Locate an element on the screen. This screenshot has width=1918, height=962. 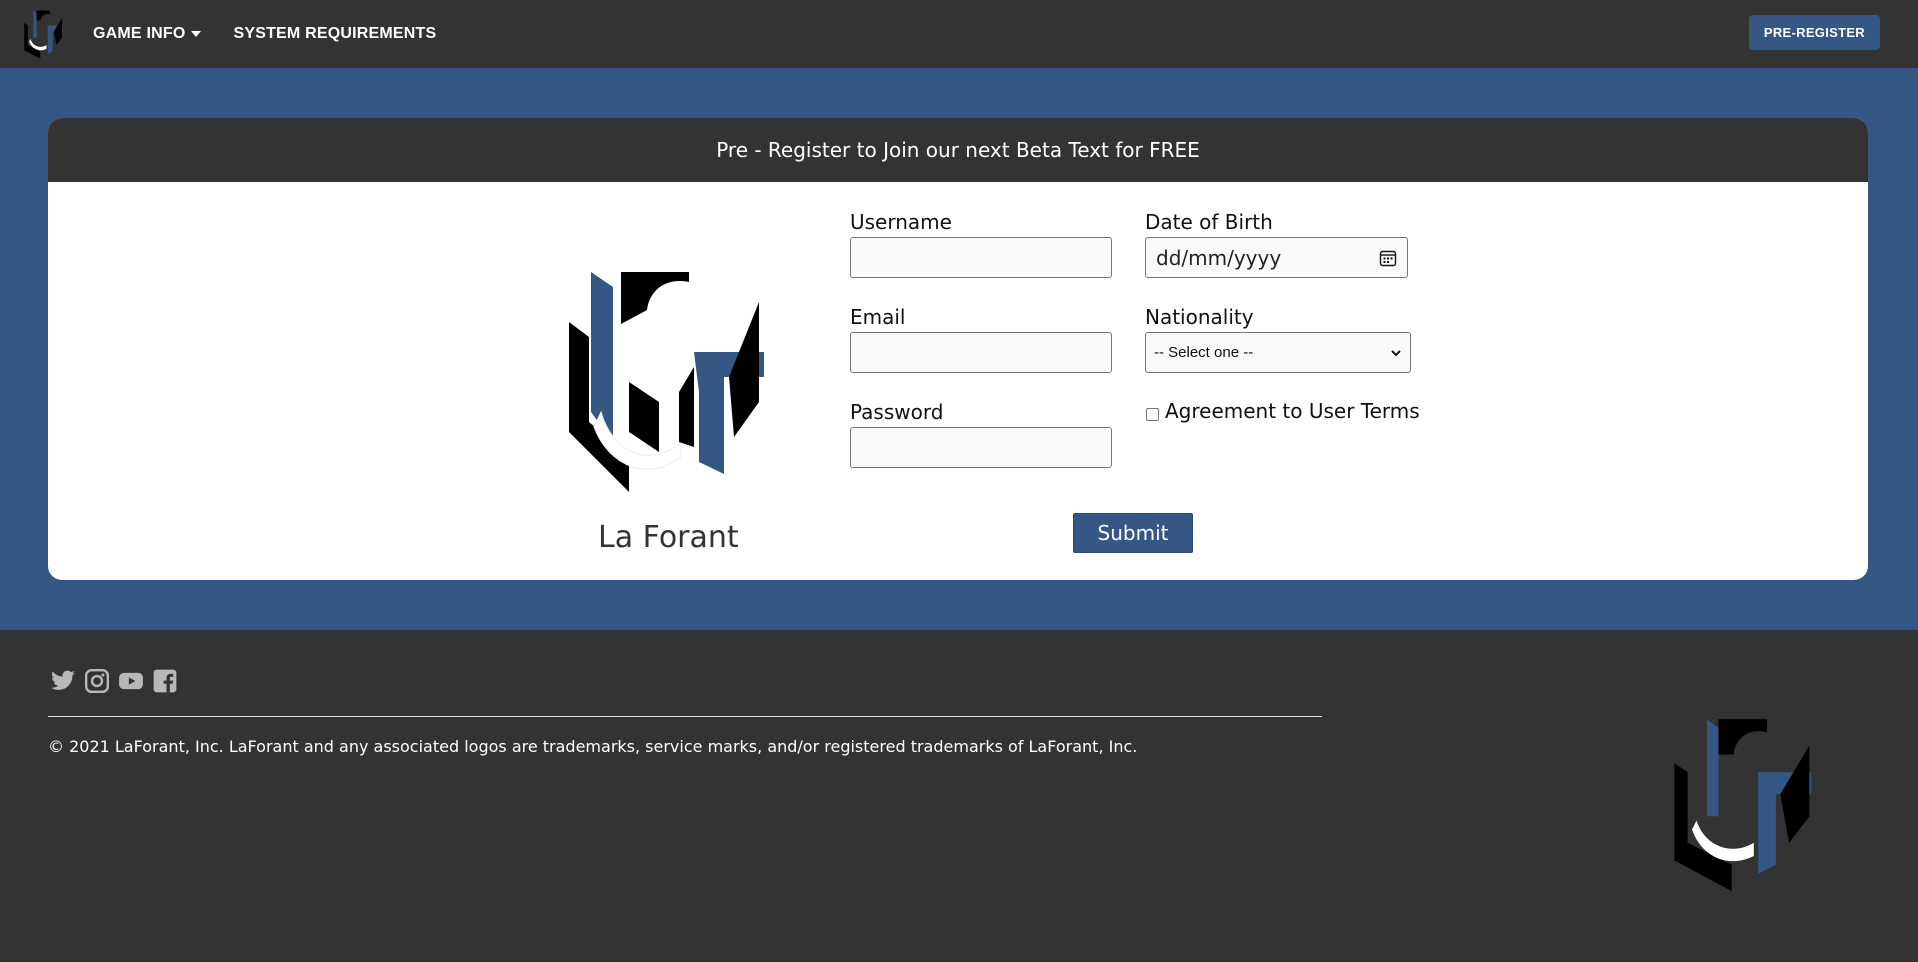
nav-system-requirements: SYSTEM REQUIREMENTS is located at coordinates (334, 34).